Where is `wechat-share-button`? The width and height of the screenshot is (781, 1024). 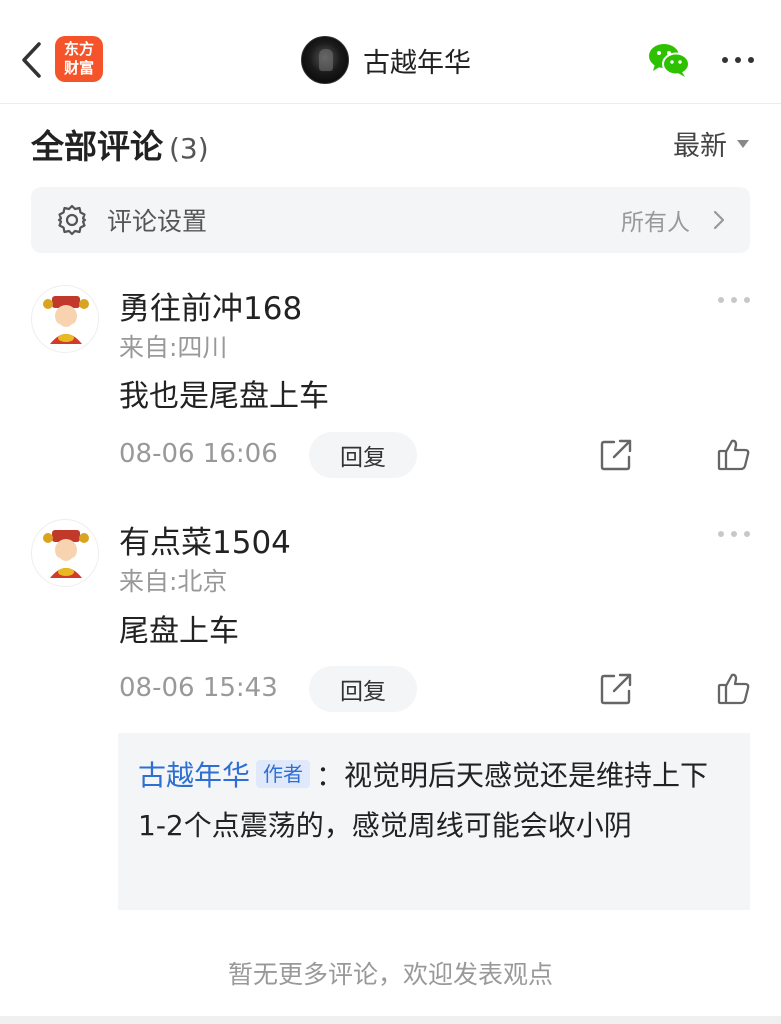
wechat-share-button is located at coordinates (669, 60).